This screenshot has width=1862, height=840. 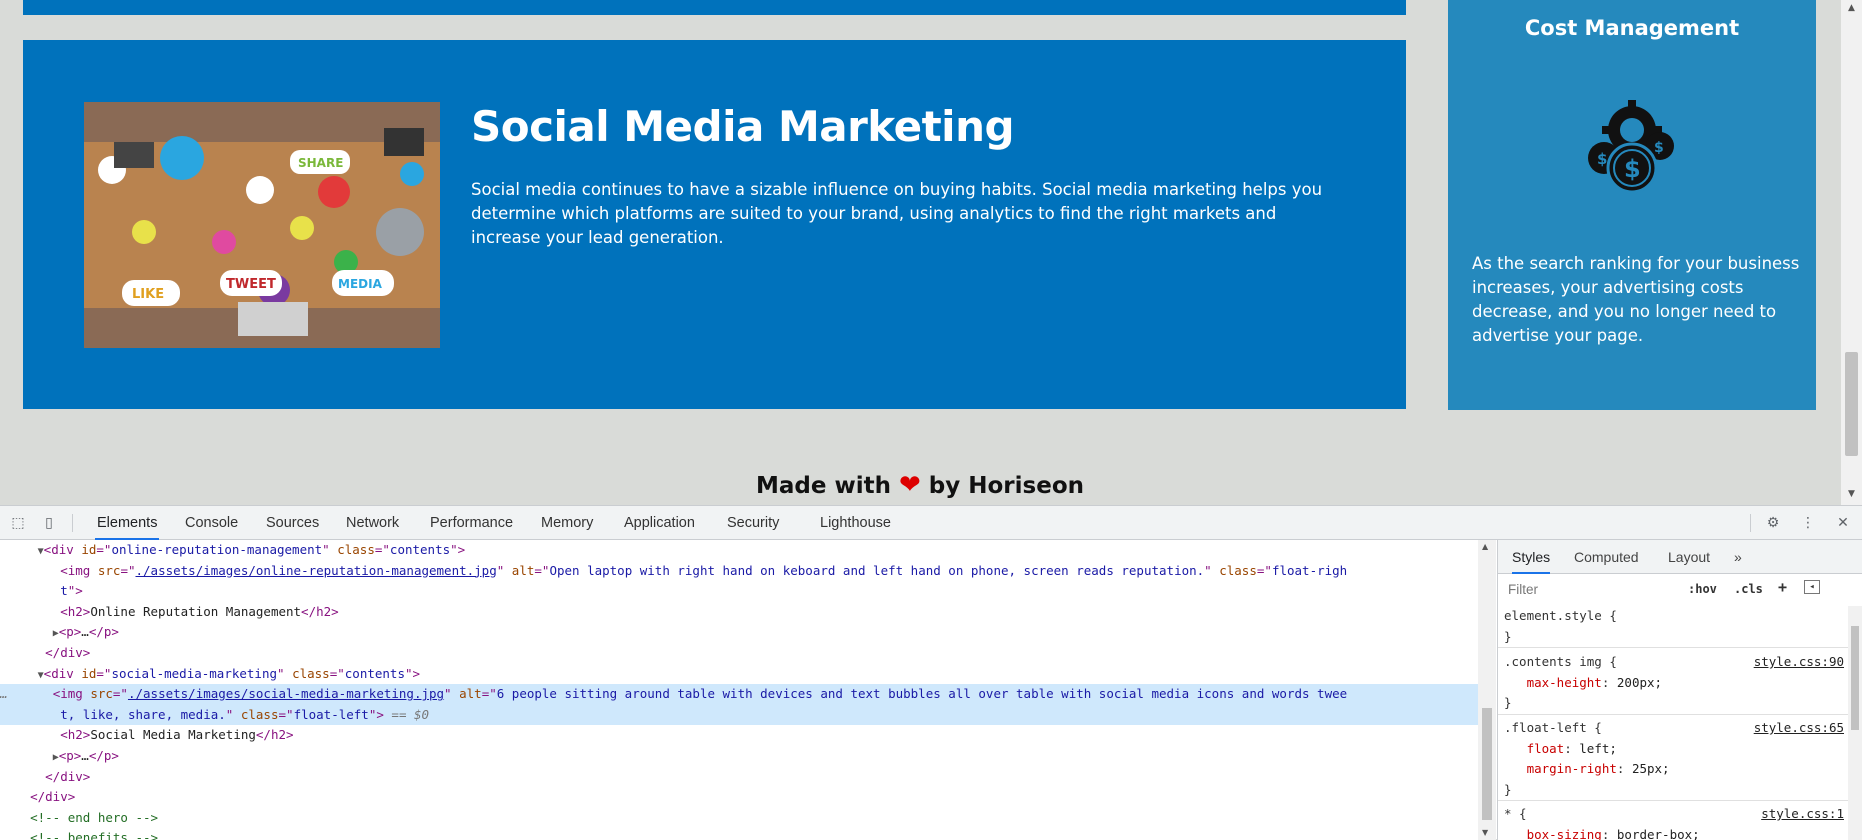 What do you see at coordinates (1588, 590) in the screenshot?
I see `styles-filter-input: Filter` at bounding box center [1588, 590].